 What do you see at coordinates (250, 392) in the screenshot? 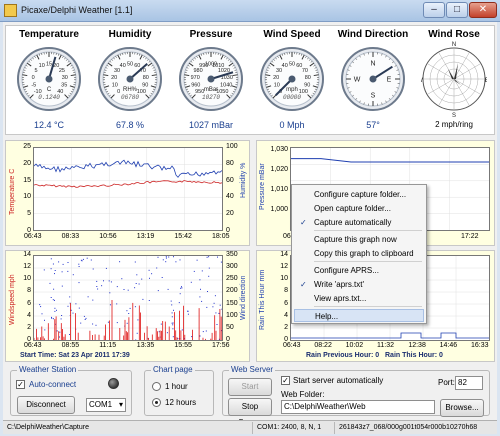
I see `start-server-button: Start Server` at bounding box center [250, 392].